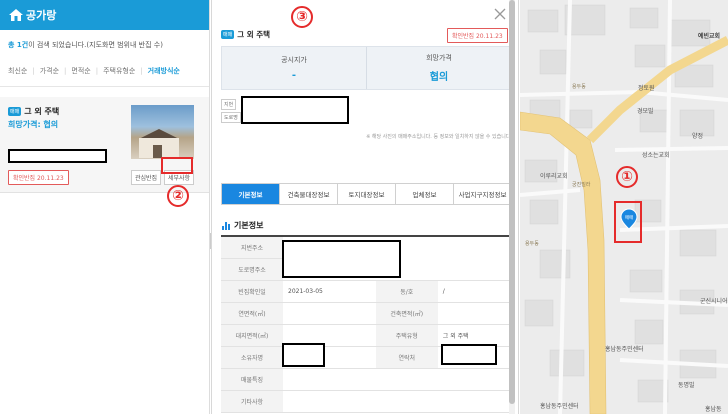 The height and width of the screenshot is (414, 728). I want to click on section-title: 기본정보, so click(242, 225).